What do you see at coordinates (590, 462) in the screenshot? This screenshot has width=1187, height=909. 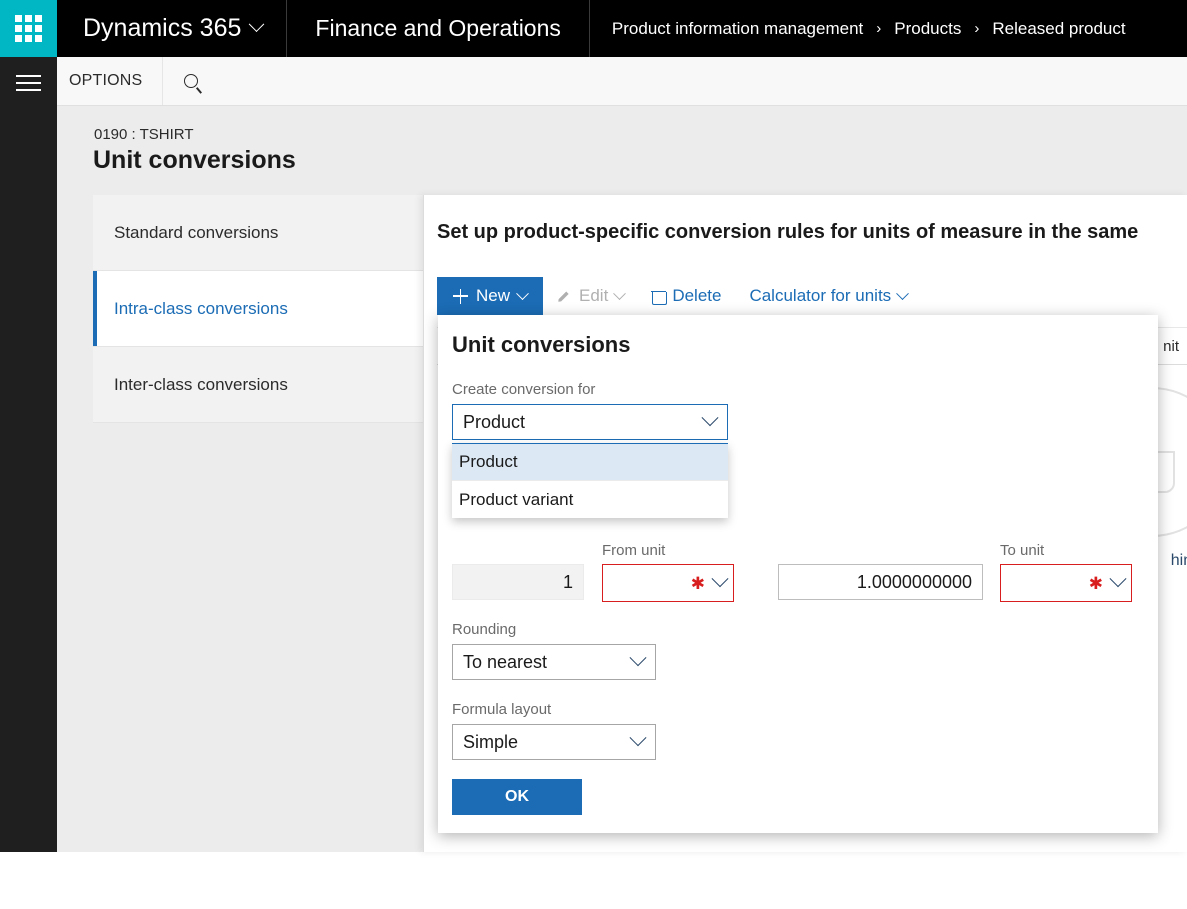 I see `dropdown-option-product: Product` at bounding box center [590, 462].